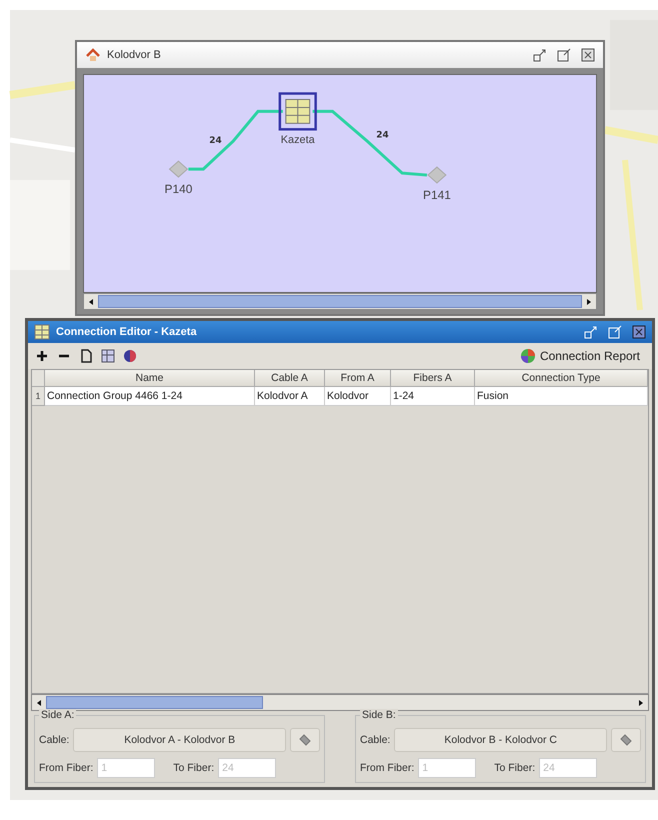  I want to click on group-title: Side A:, so click(57, 715).